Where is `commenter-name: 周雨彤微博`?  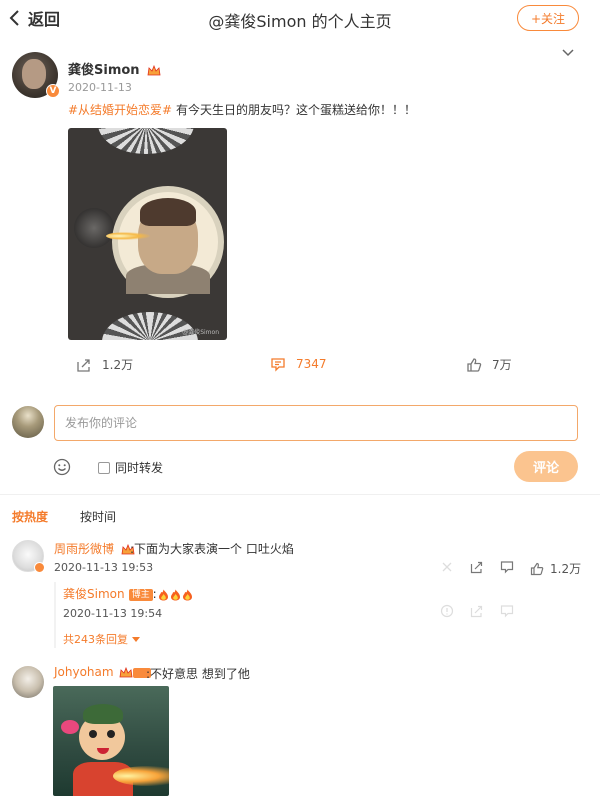 commenter-name: 周雨彤微博 is located at coordinates (94, 548).